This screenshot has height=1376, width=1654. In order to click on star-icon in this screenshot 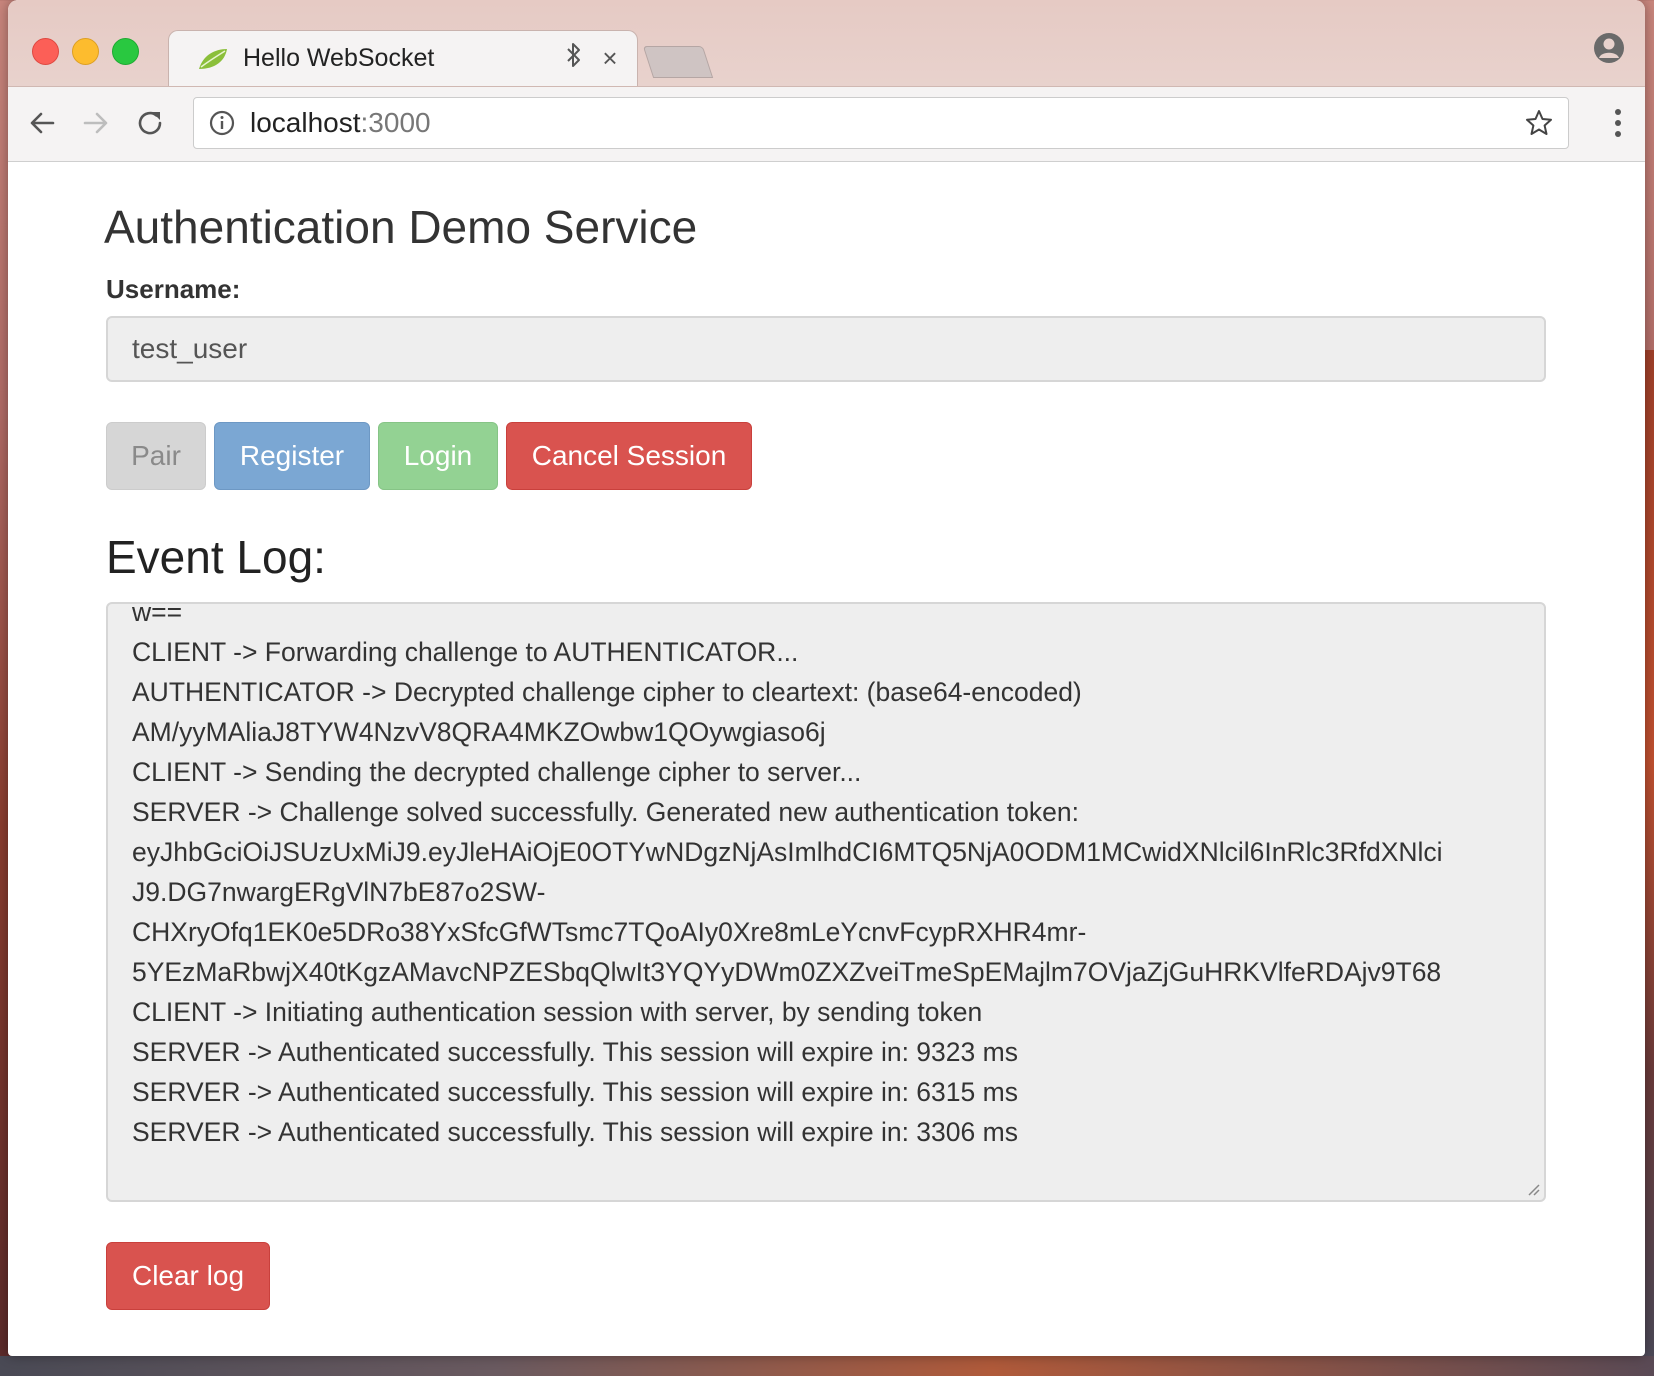, I will do `click(1539, 123)`.